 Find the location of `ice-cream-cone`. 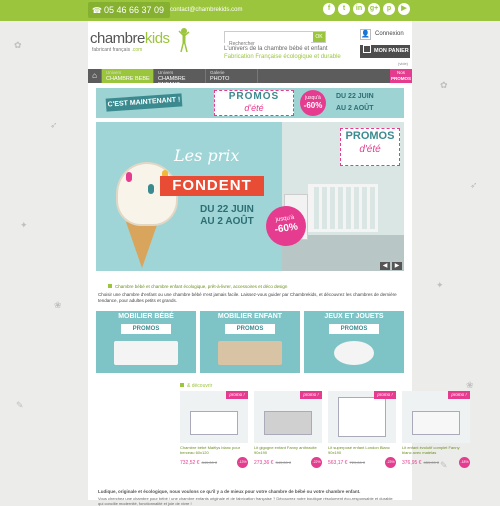

ice-cream-cone is located at coordinates (142, 245).